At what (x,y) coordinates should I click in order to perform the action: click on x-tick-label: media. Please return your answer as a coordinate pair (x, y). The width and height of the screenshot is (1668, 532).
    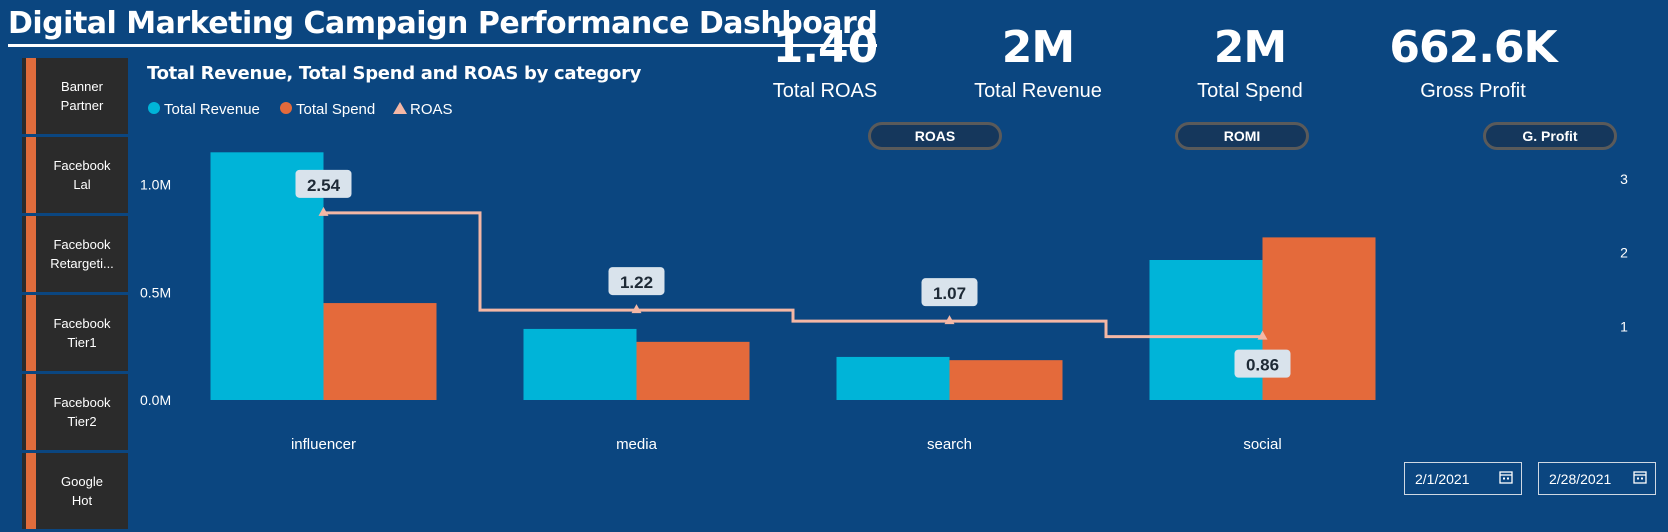
    Looking at the image, I should click on (637, 444).